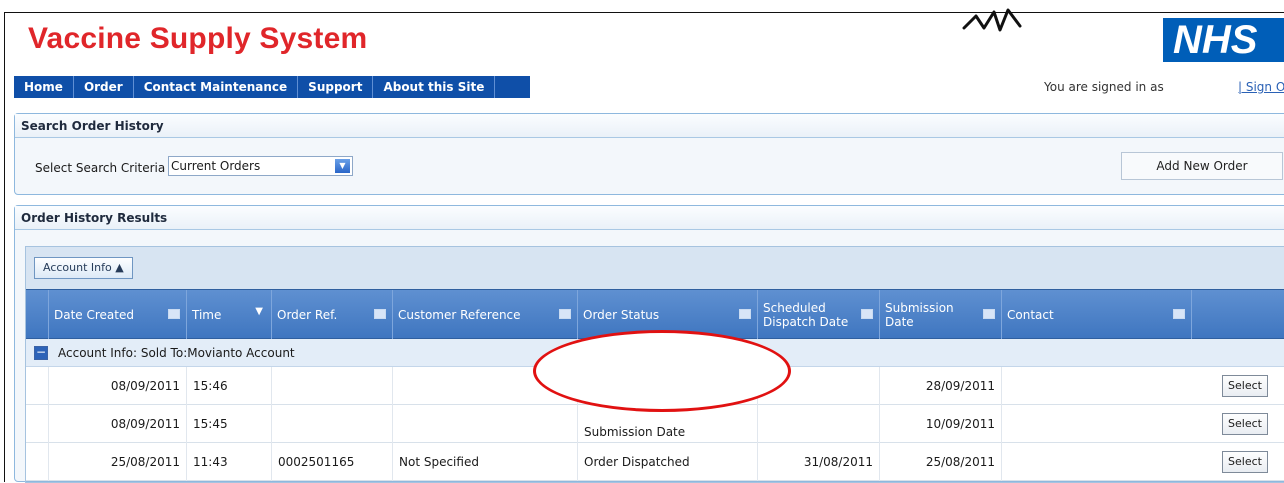 This screenshot has height=483, width=1284. What do you see at coordinates (484, 462) in the screenshot?
I see `customer-reference-cell: Not Specified` at bounding box center [484, 462].